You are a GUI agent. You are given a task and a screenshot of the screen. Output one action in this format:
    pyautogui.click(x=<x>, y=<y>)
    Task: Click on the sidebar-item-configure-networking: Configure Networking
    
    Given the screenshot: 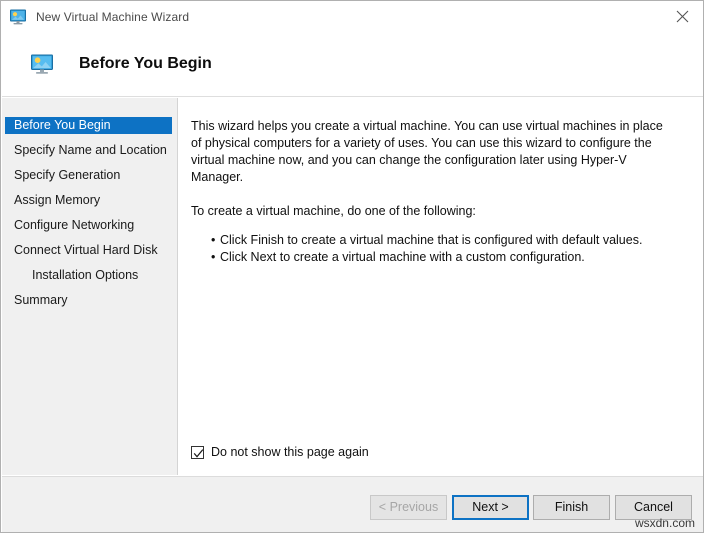 What is the action you would take?
    pyautogui.click(x=89, y=225)
    